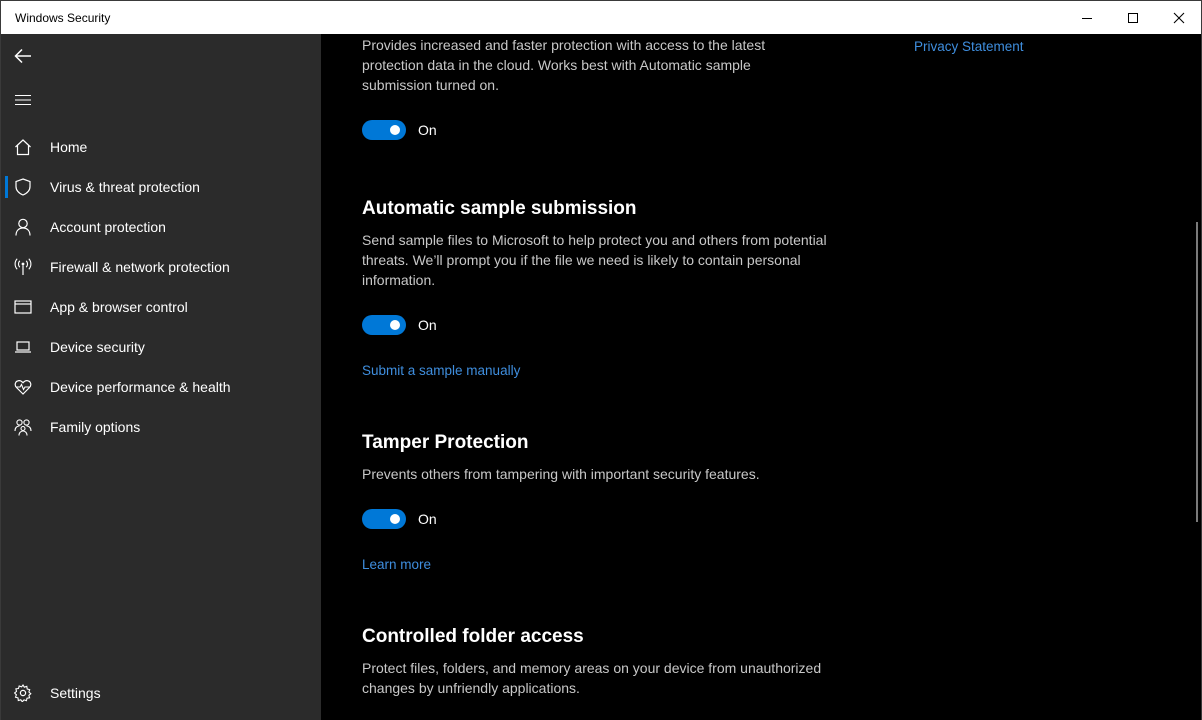 The height and width of the screenshot is (720, 1202). Describe the element at coordinates (427, 325) in the screenshot. I see `sample-submission-toggle-state: On` at that location.